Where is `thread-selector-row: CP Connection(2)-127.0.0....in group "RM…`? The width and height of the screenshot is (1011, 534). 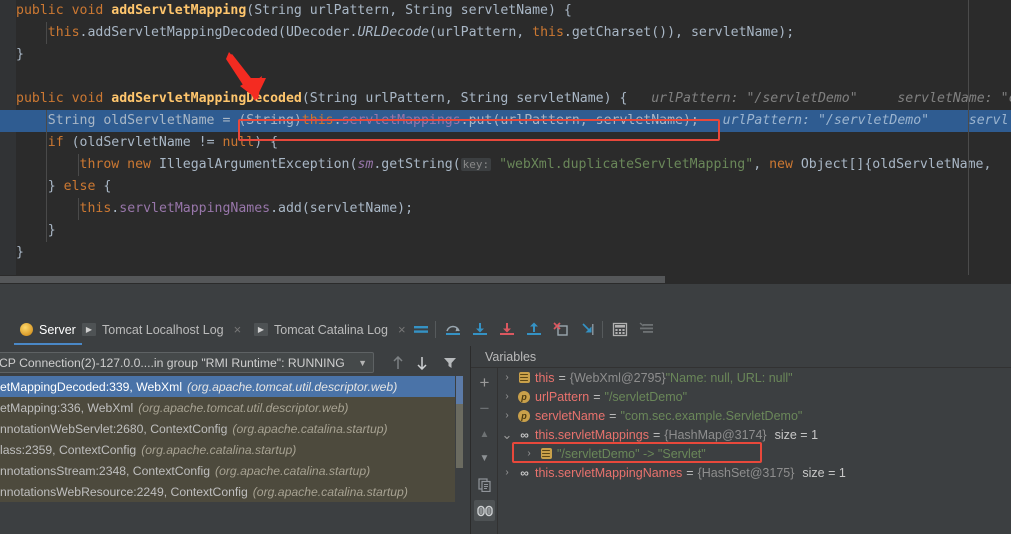
thread-selector-row: CP Connection(2)-127.0.0....in group "RM… is located at coordinates (235, 362).